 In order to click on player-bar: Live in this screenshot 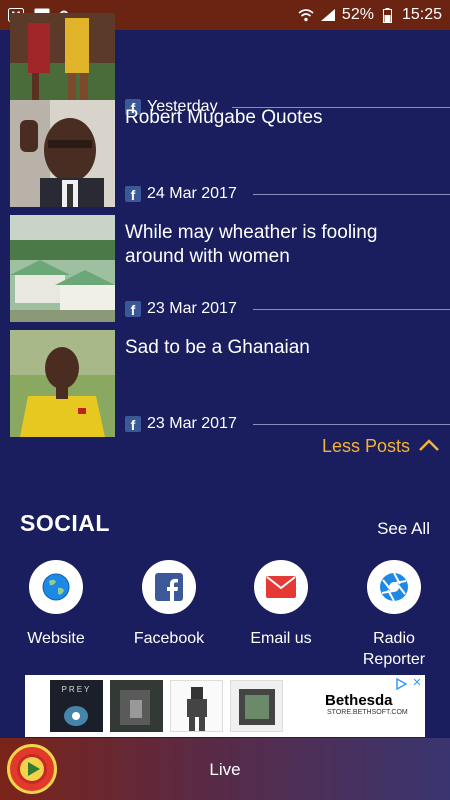, I will do `click(225, 769)`.